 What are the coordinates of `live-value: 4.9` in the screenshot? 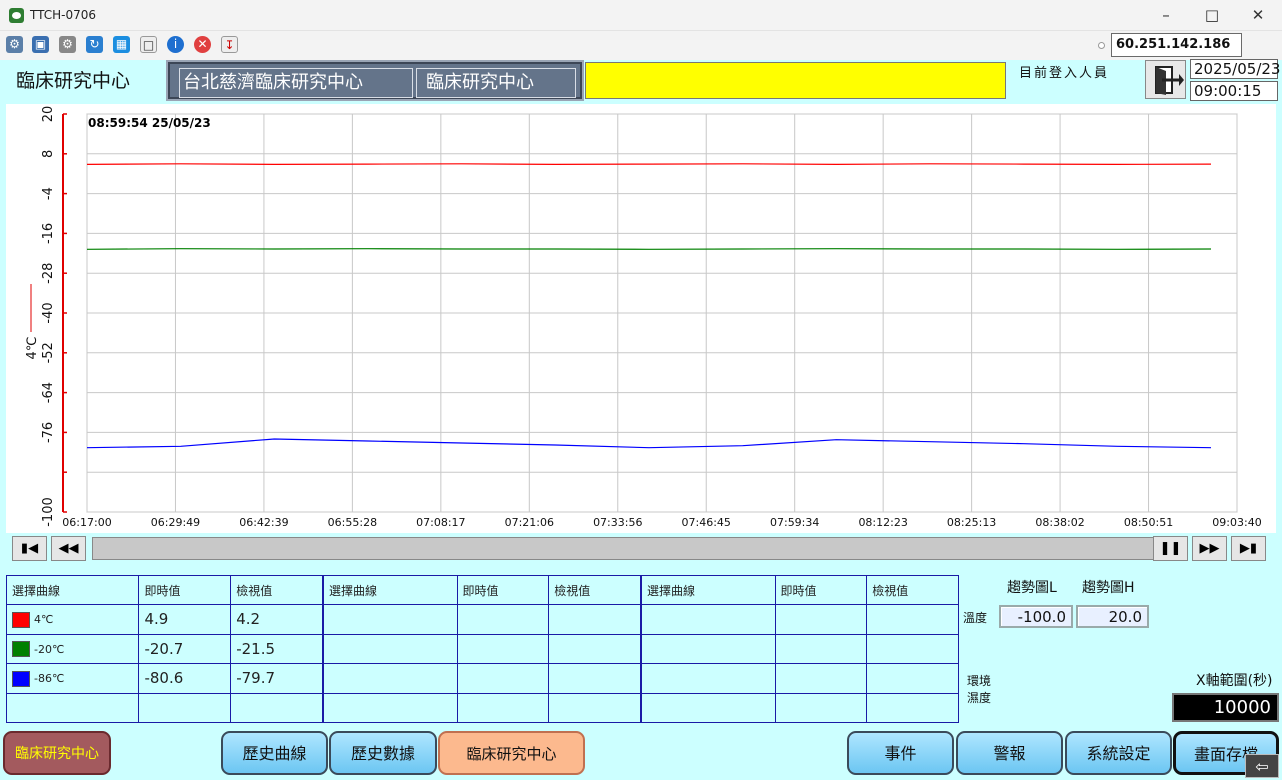 It's located at (185, 619).